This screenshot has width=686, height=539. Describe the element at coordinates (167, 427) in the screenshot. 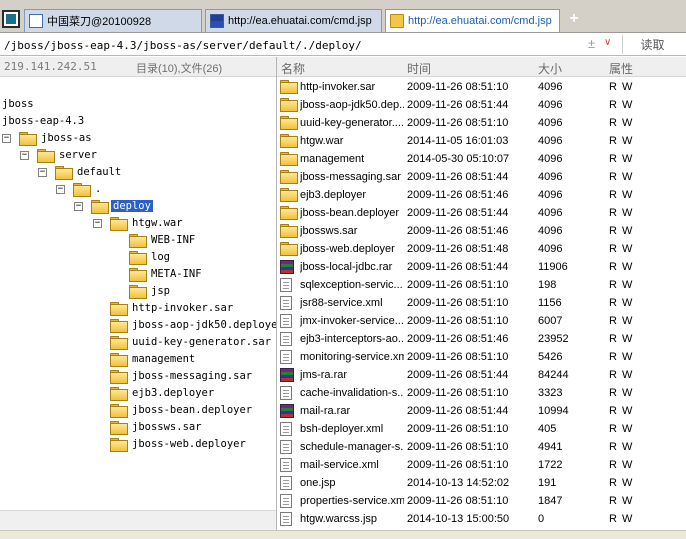

I see `tree-node-label: jbossws.sar` at that location.